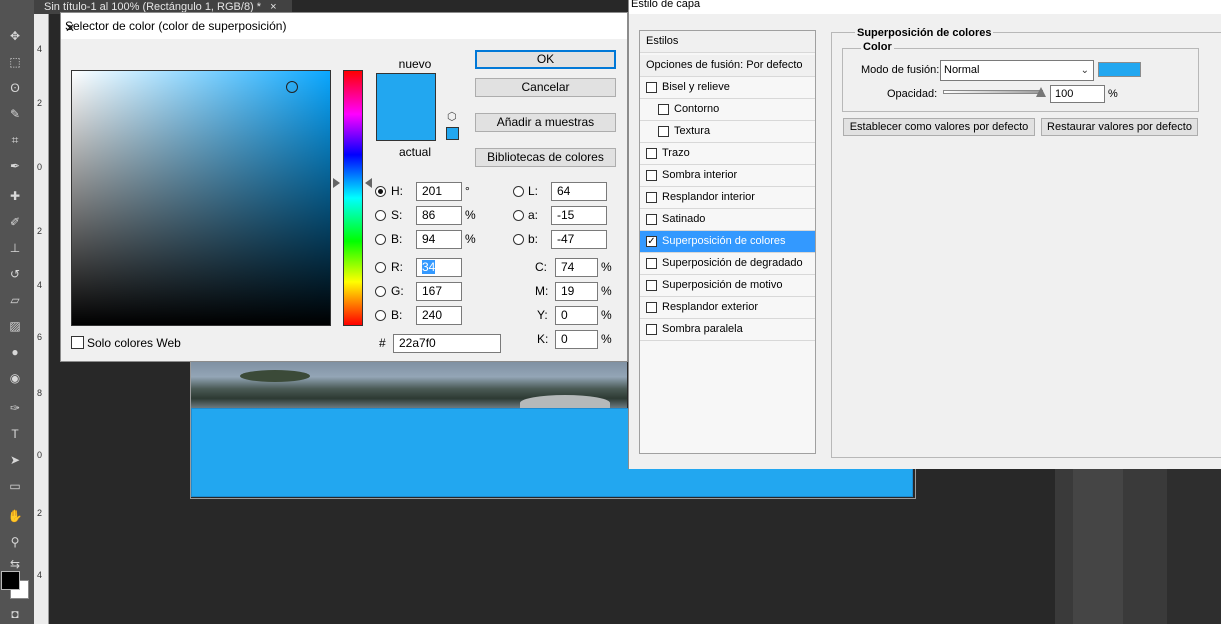 The image size is (1221, 624). What do you see at coordinates (576, 339) in the screenshot?
I see `input-k: 0` at bounding box center [576, 339].